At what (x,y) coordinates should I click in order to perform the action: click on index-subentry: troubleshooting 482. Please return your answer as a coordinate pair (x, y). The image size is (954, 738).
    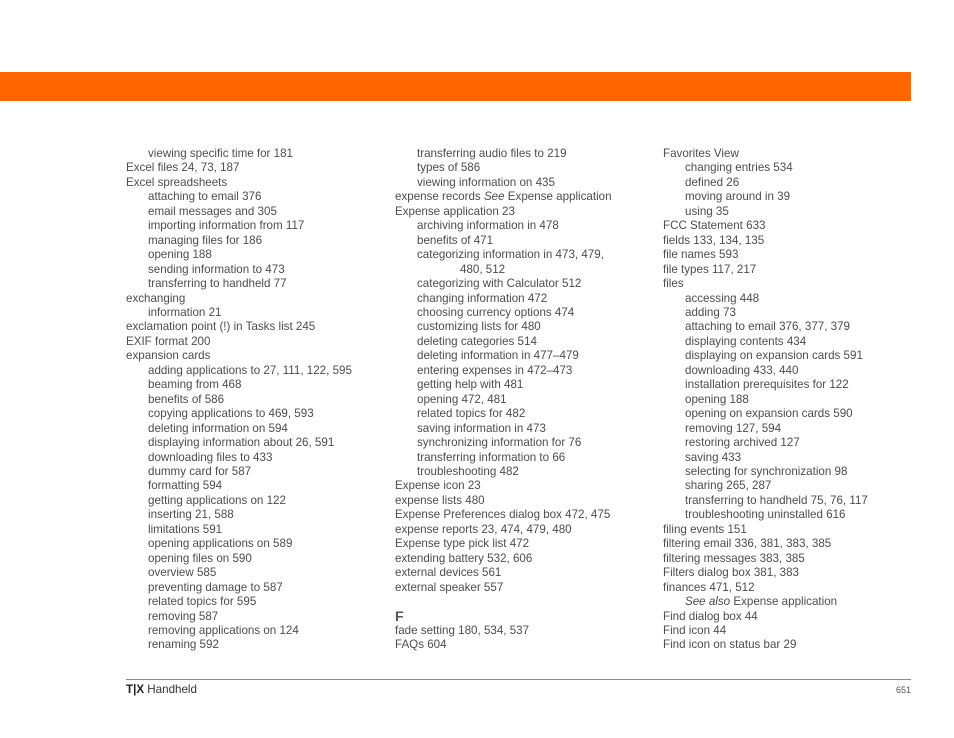
    Looking at the image, I should click on (503, 472).